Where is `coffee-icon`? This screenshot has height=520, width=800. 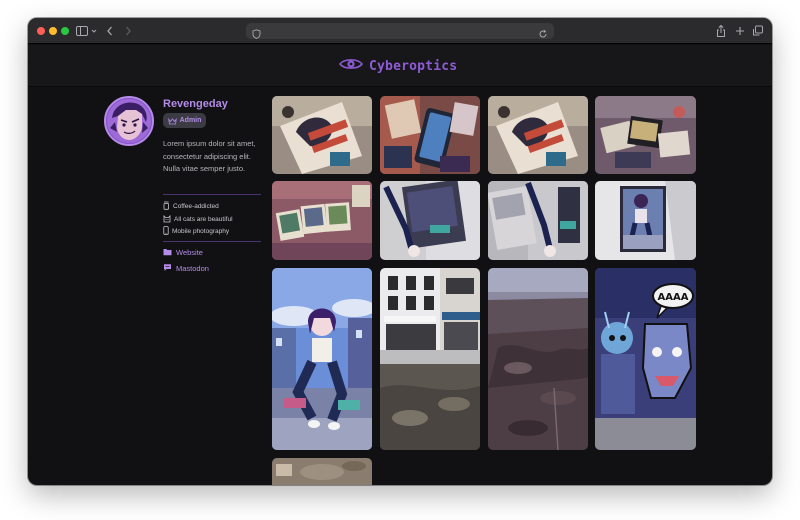
coffee-icon is located at coordinates (166, 206).